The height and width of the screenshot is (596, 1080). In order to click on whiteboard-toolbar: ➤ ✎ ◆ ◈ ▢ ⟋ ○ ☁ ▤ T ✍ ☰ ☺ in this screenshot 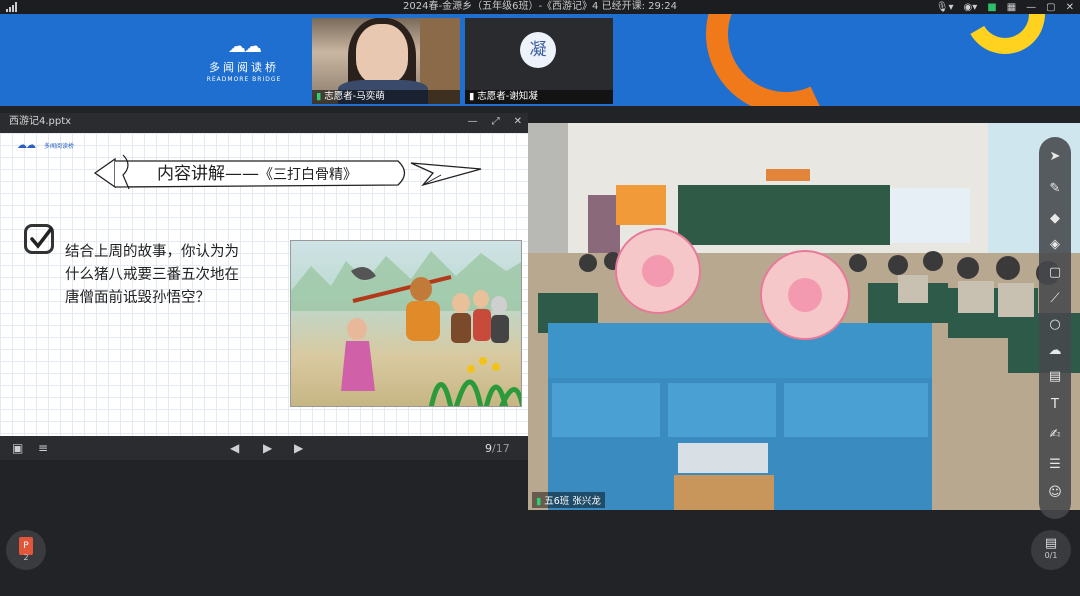, I will do `click(1055, 328)`.